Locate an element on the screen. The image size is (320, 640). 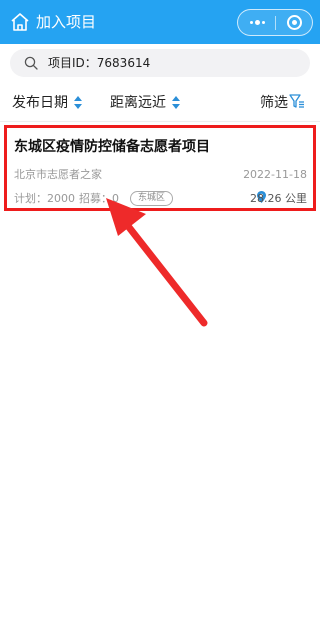
more-button is located at coordinates (256, 22).